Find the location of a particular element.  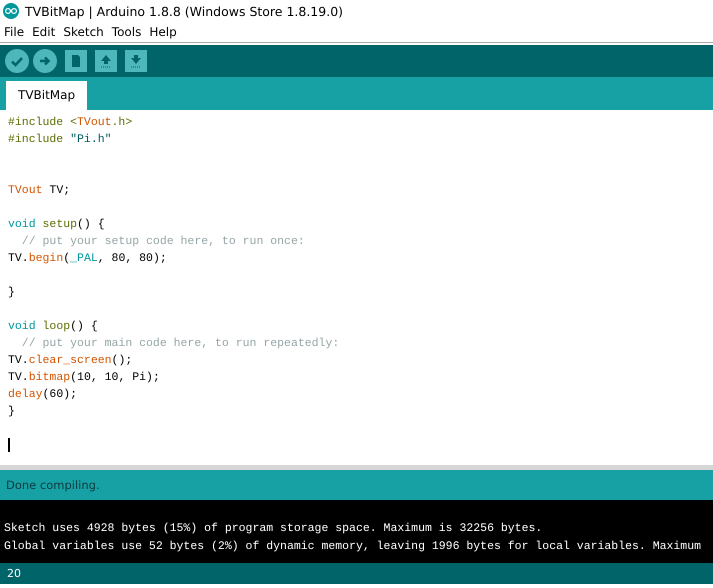

status-message: Done compiling. is located at coordinates (53, 485).